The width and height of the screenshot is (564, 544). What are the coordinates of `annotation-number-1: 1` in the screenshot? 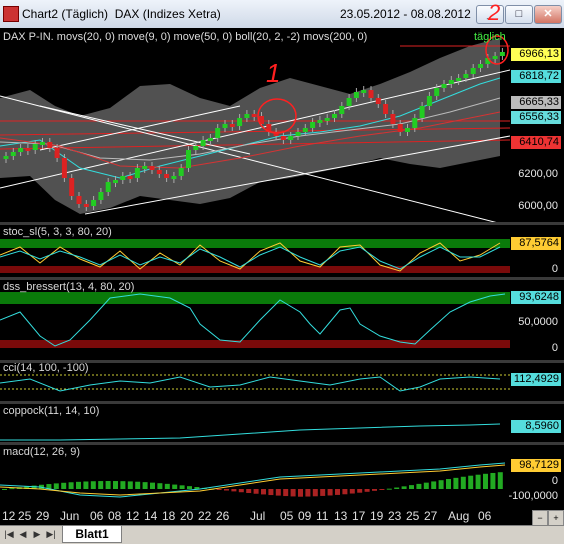 It's located at (273, 73).